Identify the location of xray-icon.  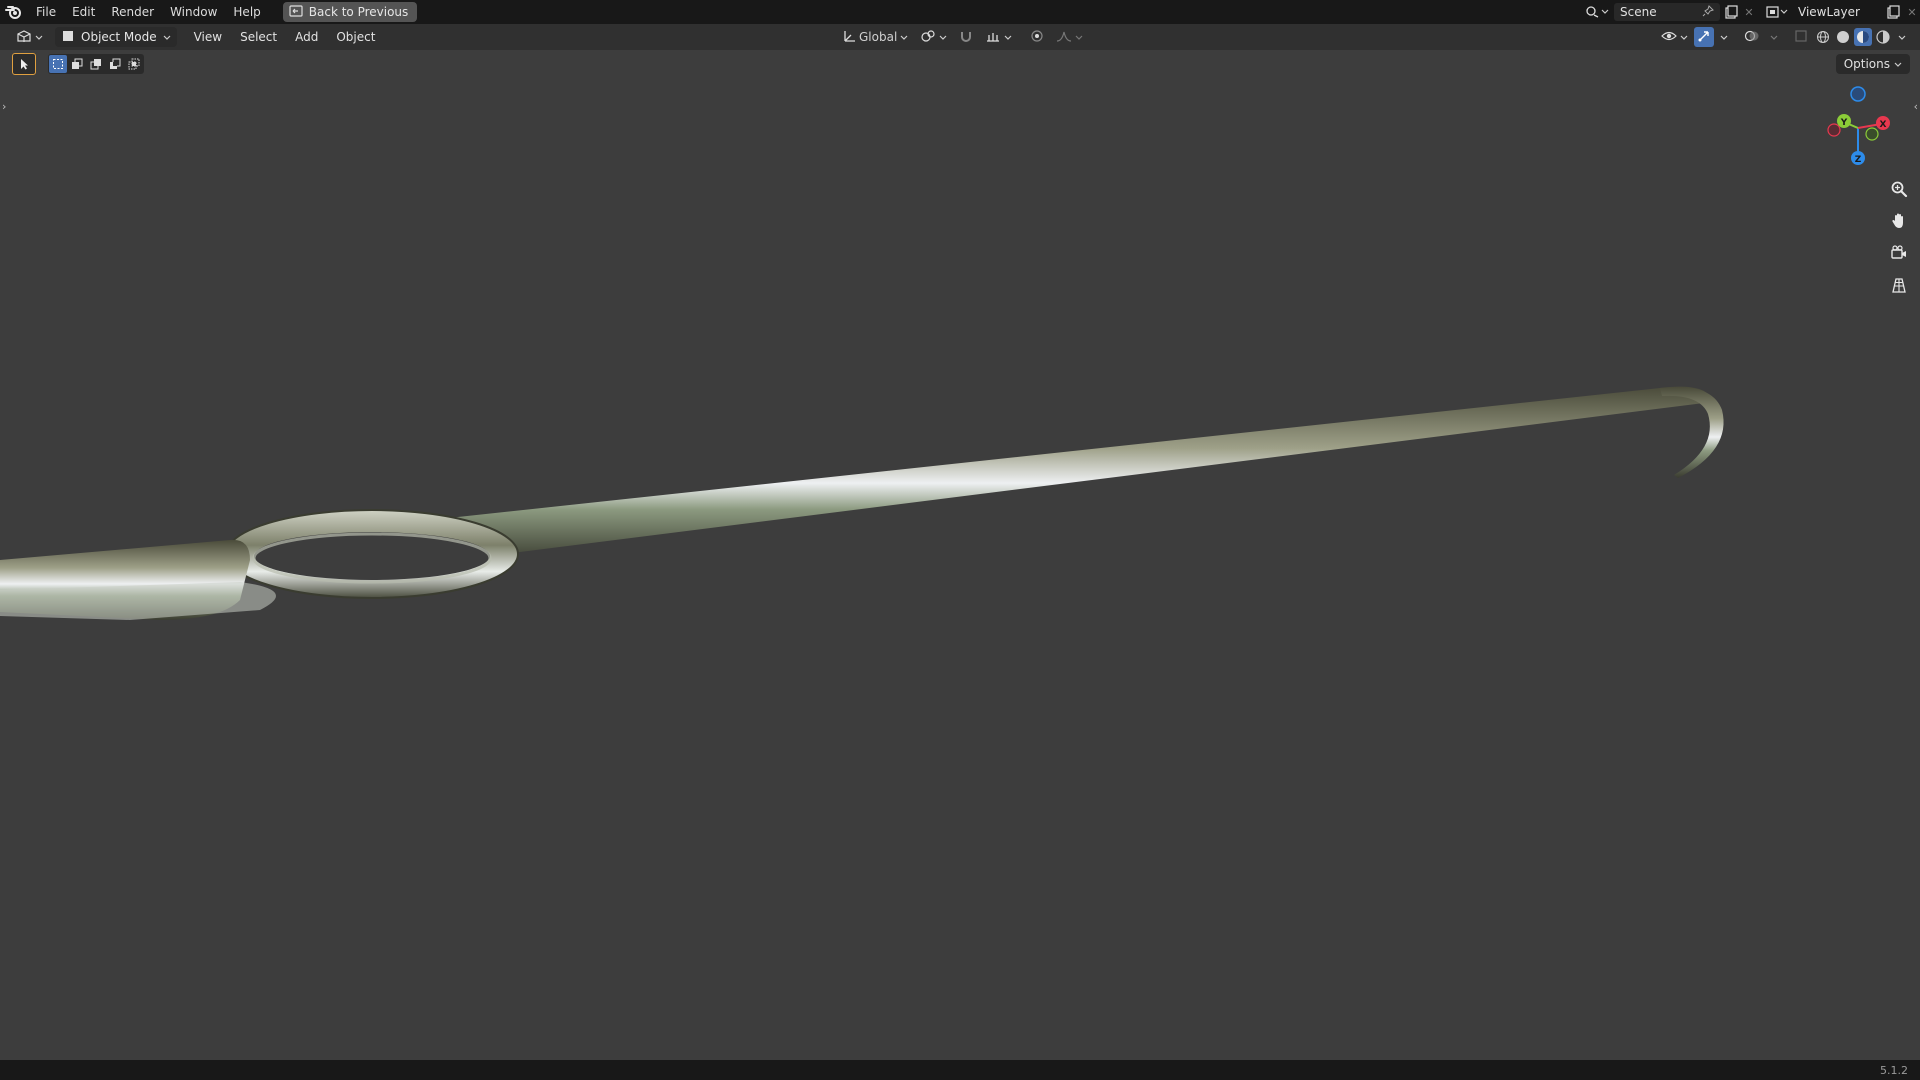
(1801, 37).